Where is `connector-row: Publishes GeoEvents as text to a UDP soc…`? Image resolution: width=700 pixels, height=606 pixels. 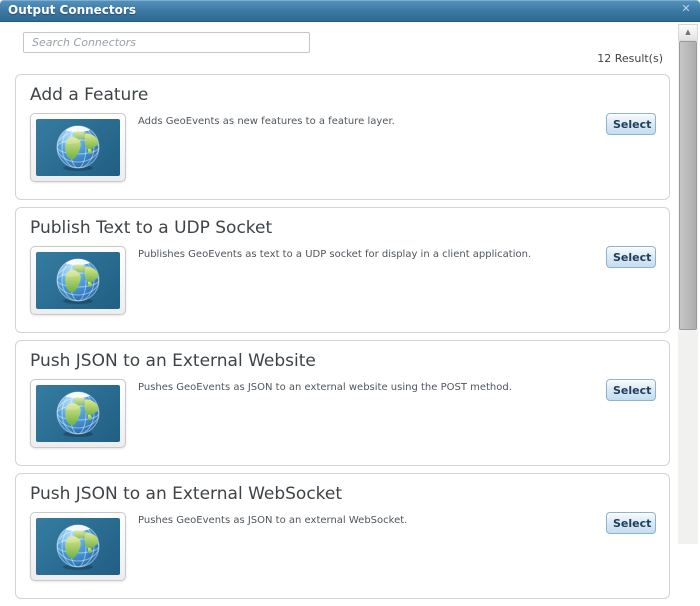
connector-row: Publishes GeoEvents as text to a UDP soc… is located at coordinates (343, 280).